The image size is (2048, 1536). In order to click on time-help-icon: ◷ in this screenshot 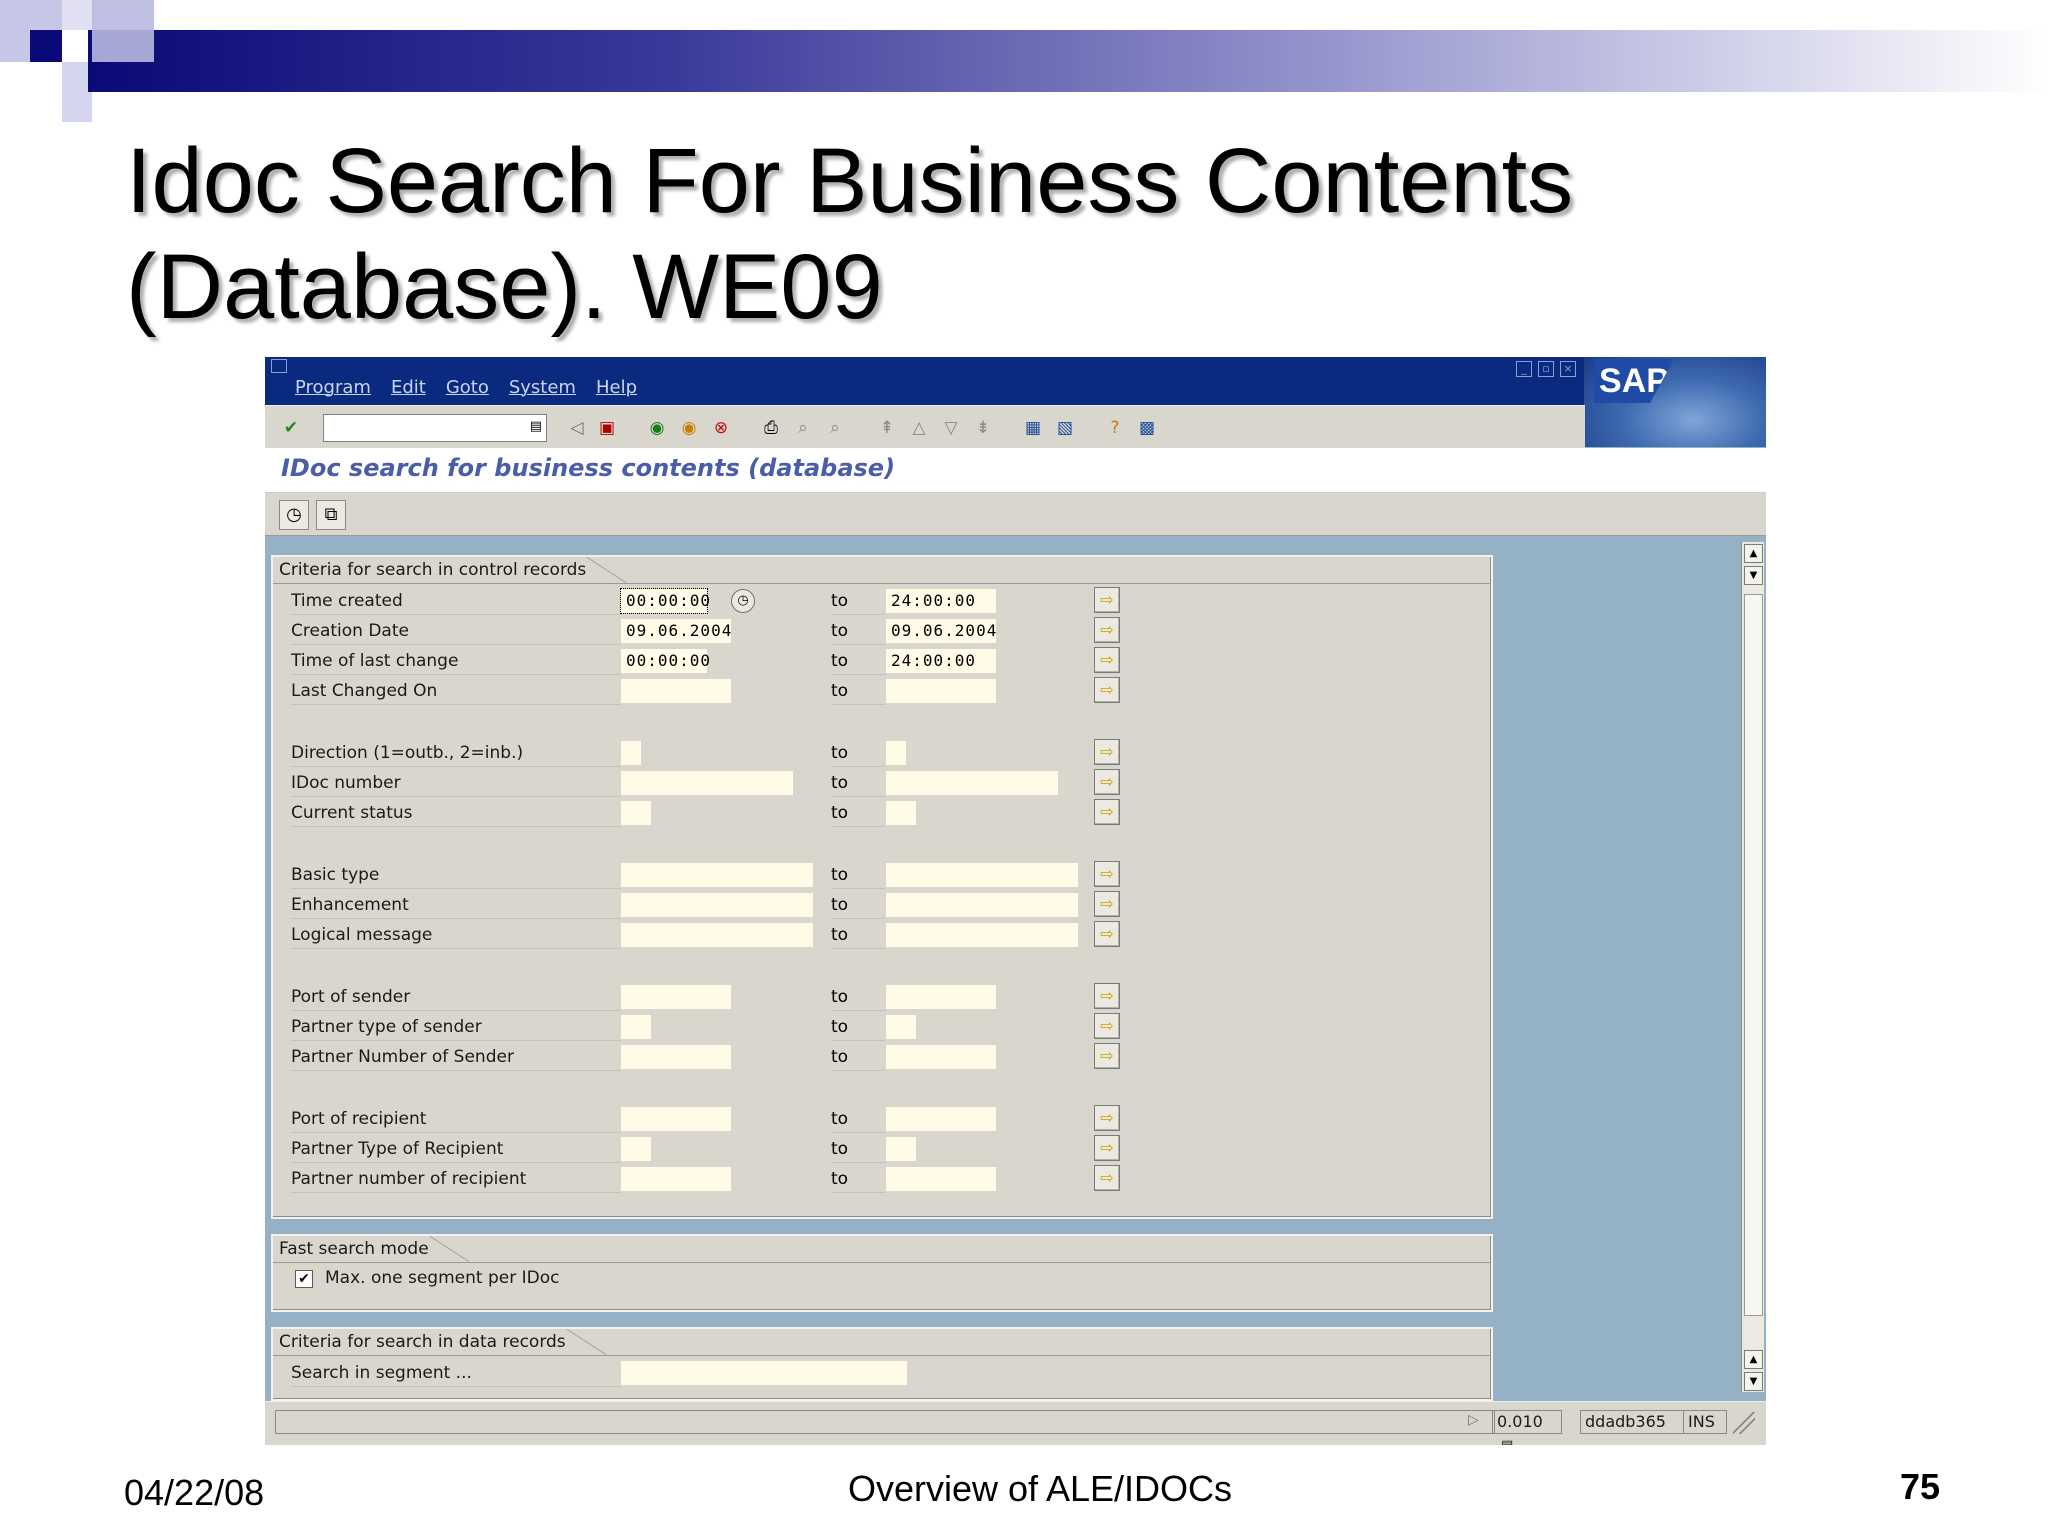, I will do `click(743, 601)`.